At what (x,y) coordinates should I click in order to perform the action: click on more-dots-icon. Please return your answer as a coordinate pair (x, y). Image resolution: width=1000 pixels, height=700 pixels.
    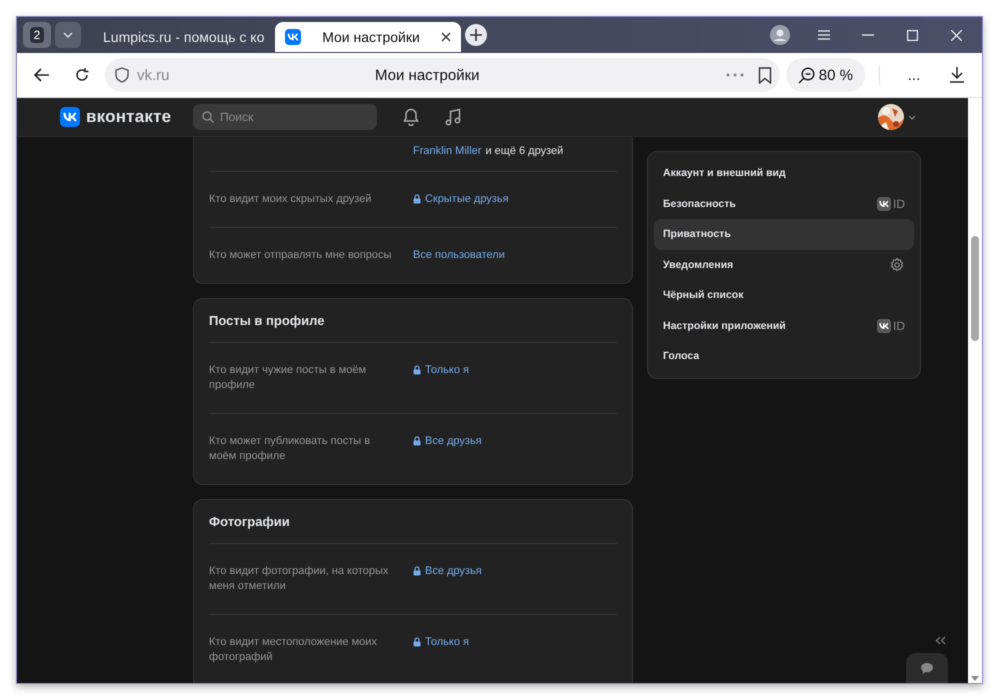
    Looking at the image, I should click on (735, 75).